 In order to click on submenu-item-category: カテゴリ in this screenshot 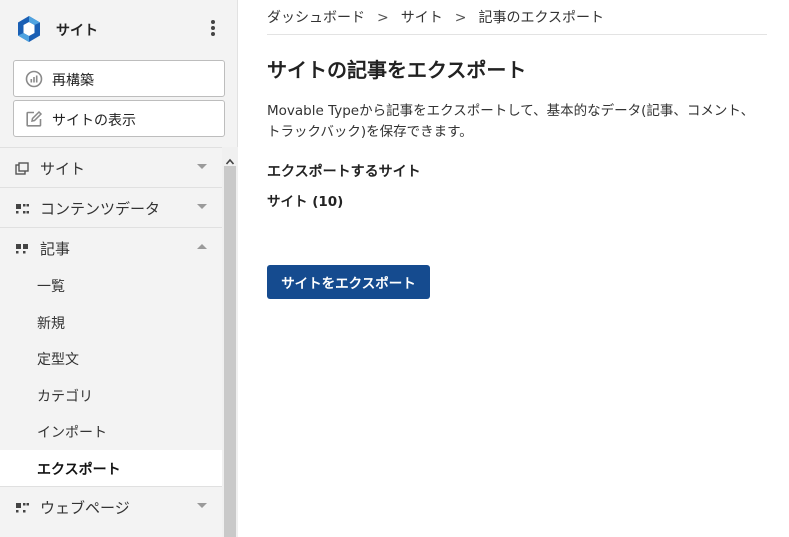, I will do `click(111, 395)`.